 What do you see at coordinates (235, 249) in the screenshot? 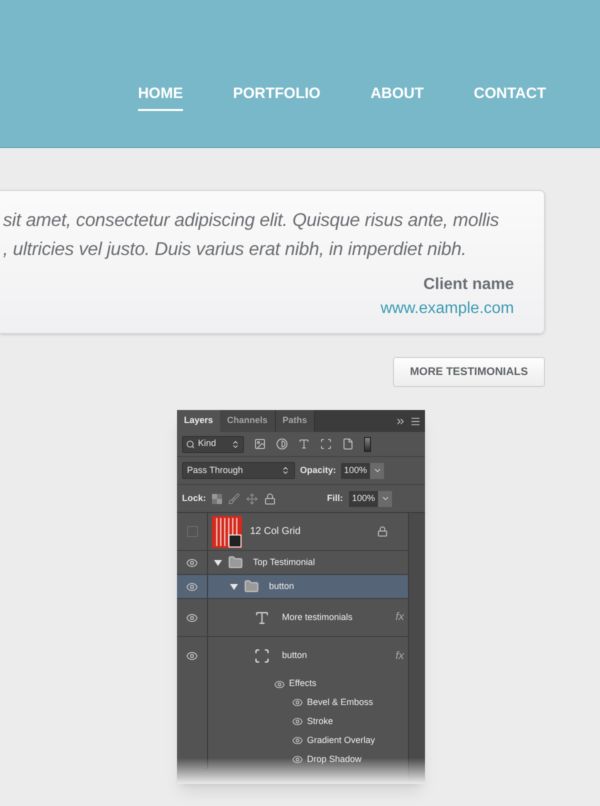
I see `quote-text: , ultricies vel justo. Duis varius erat nibh, in imperdiet nibh.` at bounding box center [235, 249].